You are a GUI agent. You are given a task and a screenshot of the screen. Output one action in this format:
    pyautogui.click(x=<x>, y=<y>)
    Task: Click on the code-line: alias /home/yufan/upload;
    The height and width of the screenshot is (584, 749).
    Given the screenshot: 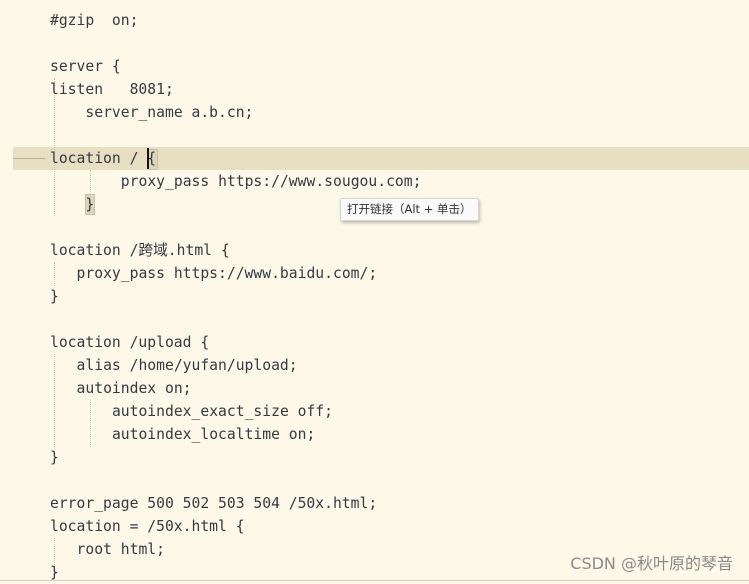 What is the action you would take?
    pyautogui.click(x=187, y=365)
    